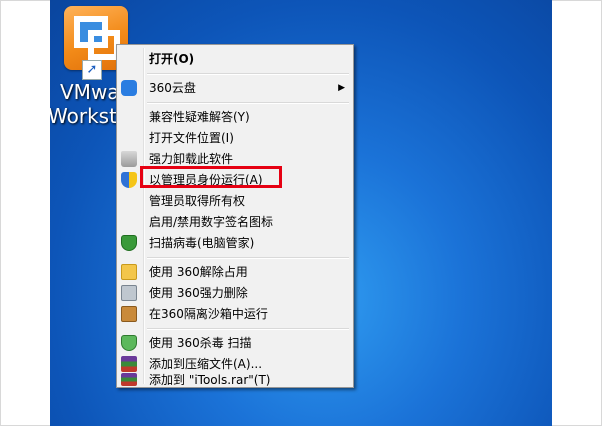  I want to click on menu-item-label: 打开(O), so click(172, 59).